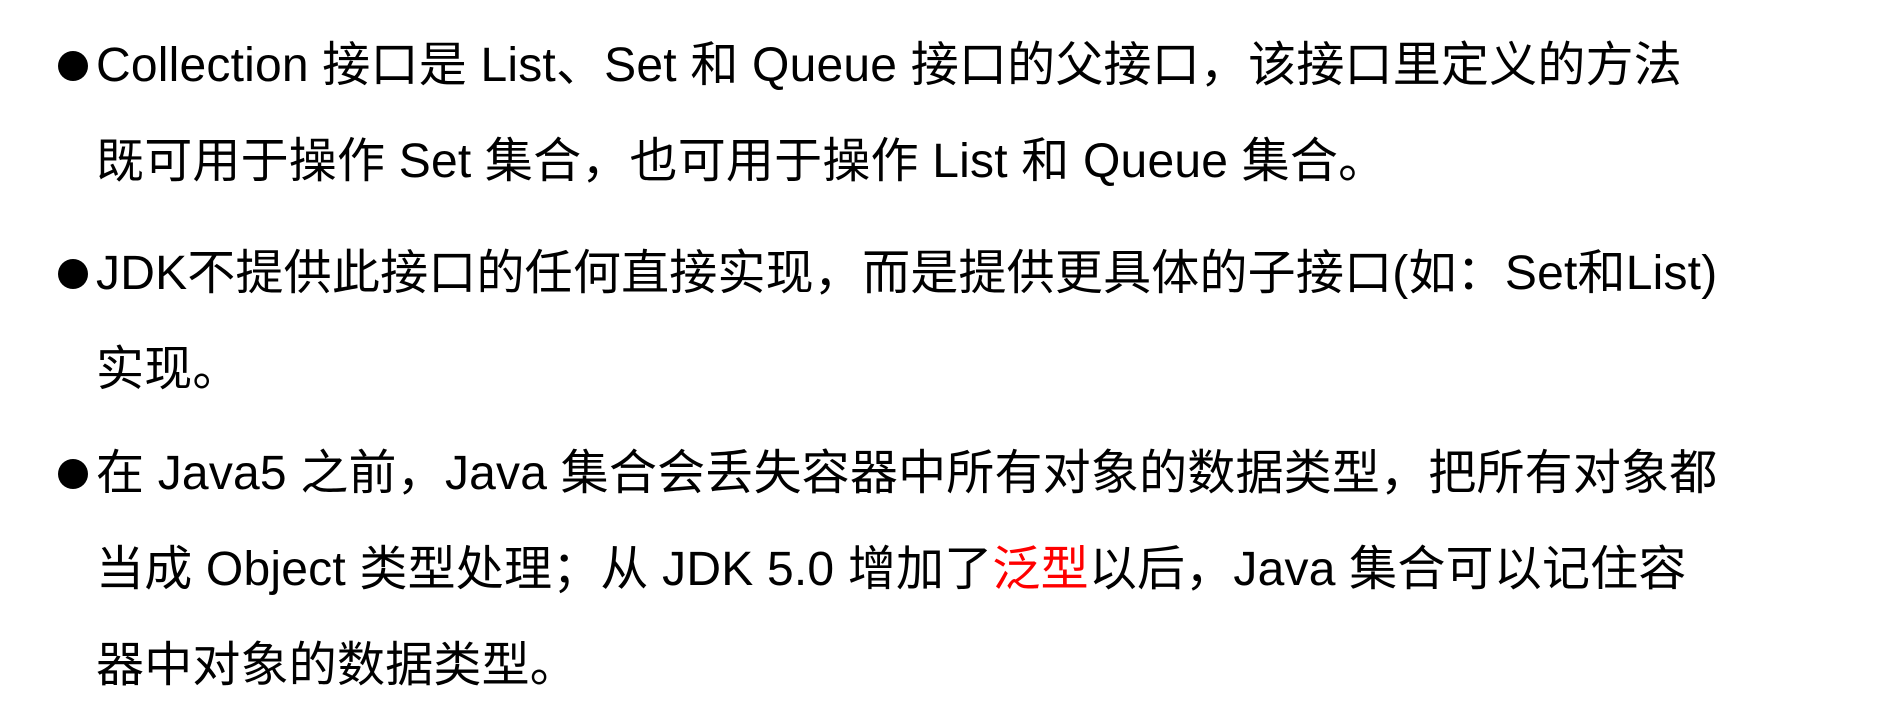 This screenshot has width=1879, height=714. What do you see at coordinates (907, 273) in the screenshot?
I see `bullet-2-line-1: JDK不提供此接口的任何直接实现，而是提供更具体的子接口(如：Set和List)` at bounding box center [907, 273].